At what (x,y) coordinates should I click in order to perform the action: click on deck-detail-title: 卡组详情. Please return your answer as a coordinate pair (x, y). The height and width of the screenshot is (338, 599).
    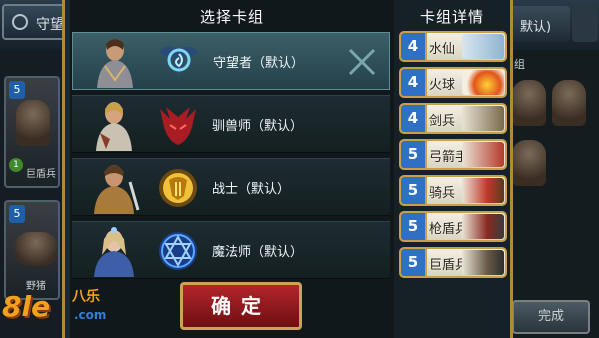
    Looking at the image, I should click on (451, 17).